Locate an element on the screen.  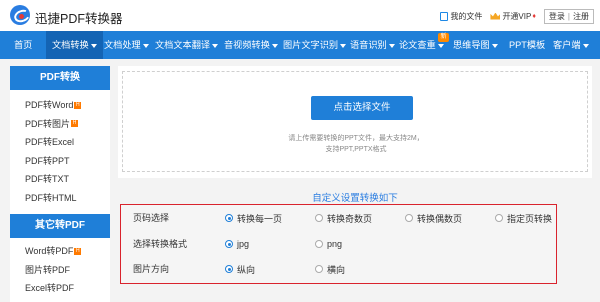
my-files-link: 我的文件 is located at coordinates (461, 16).